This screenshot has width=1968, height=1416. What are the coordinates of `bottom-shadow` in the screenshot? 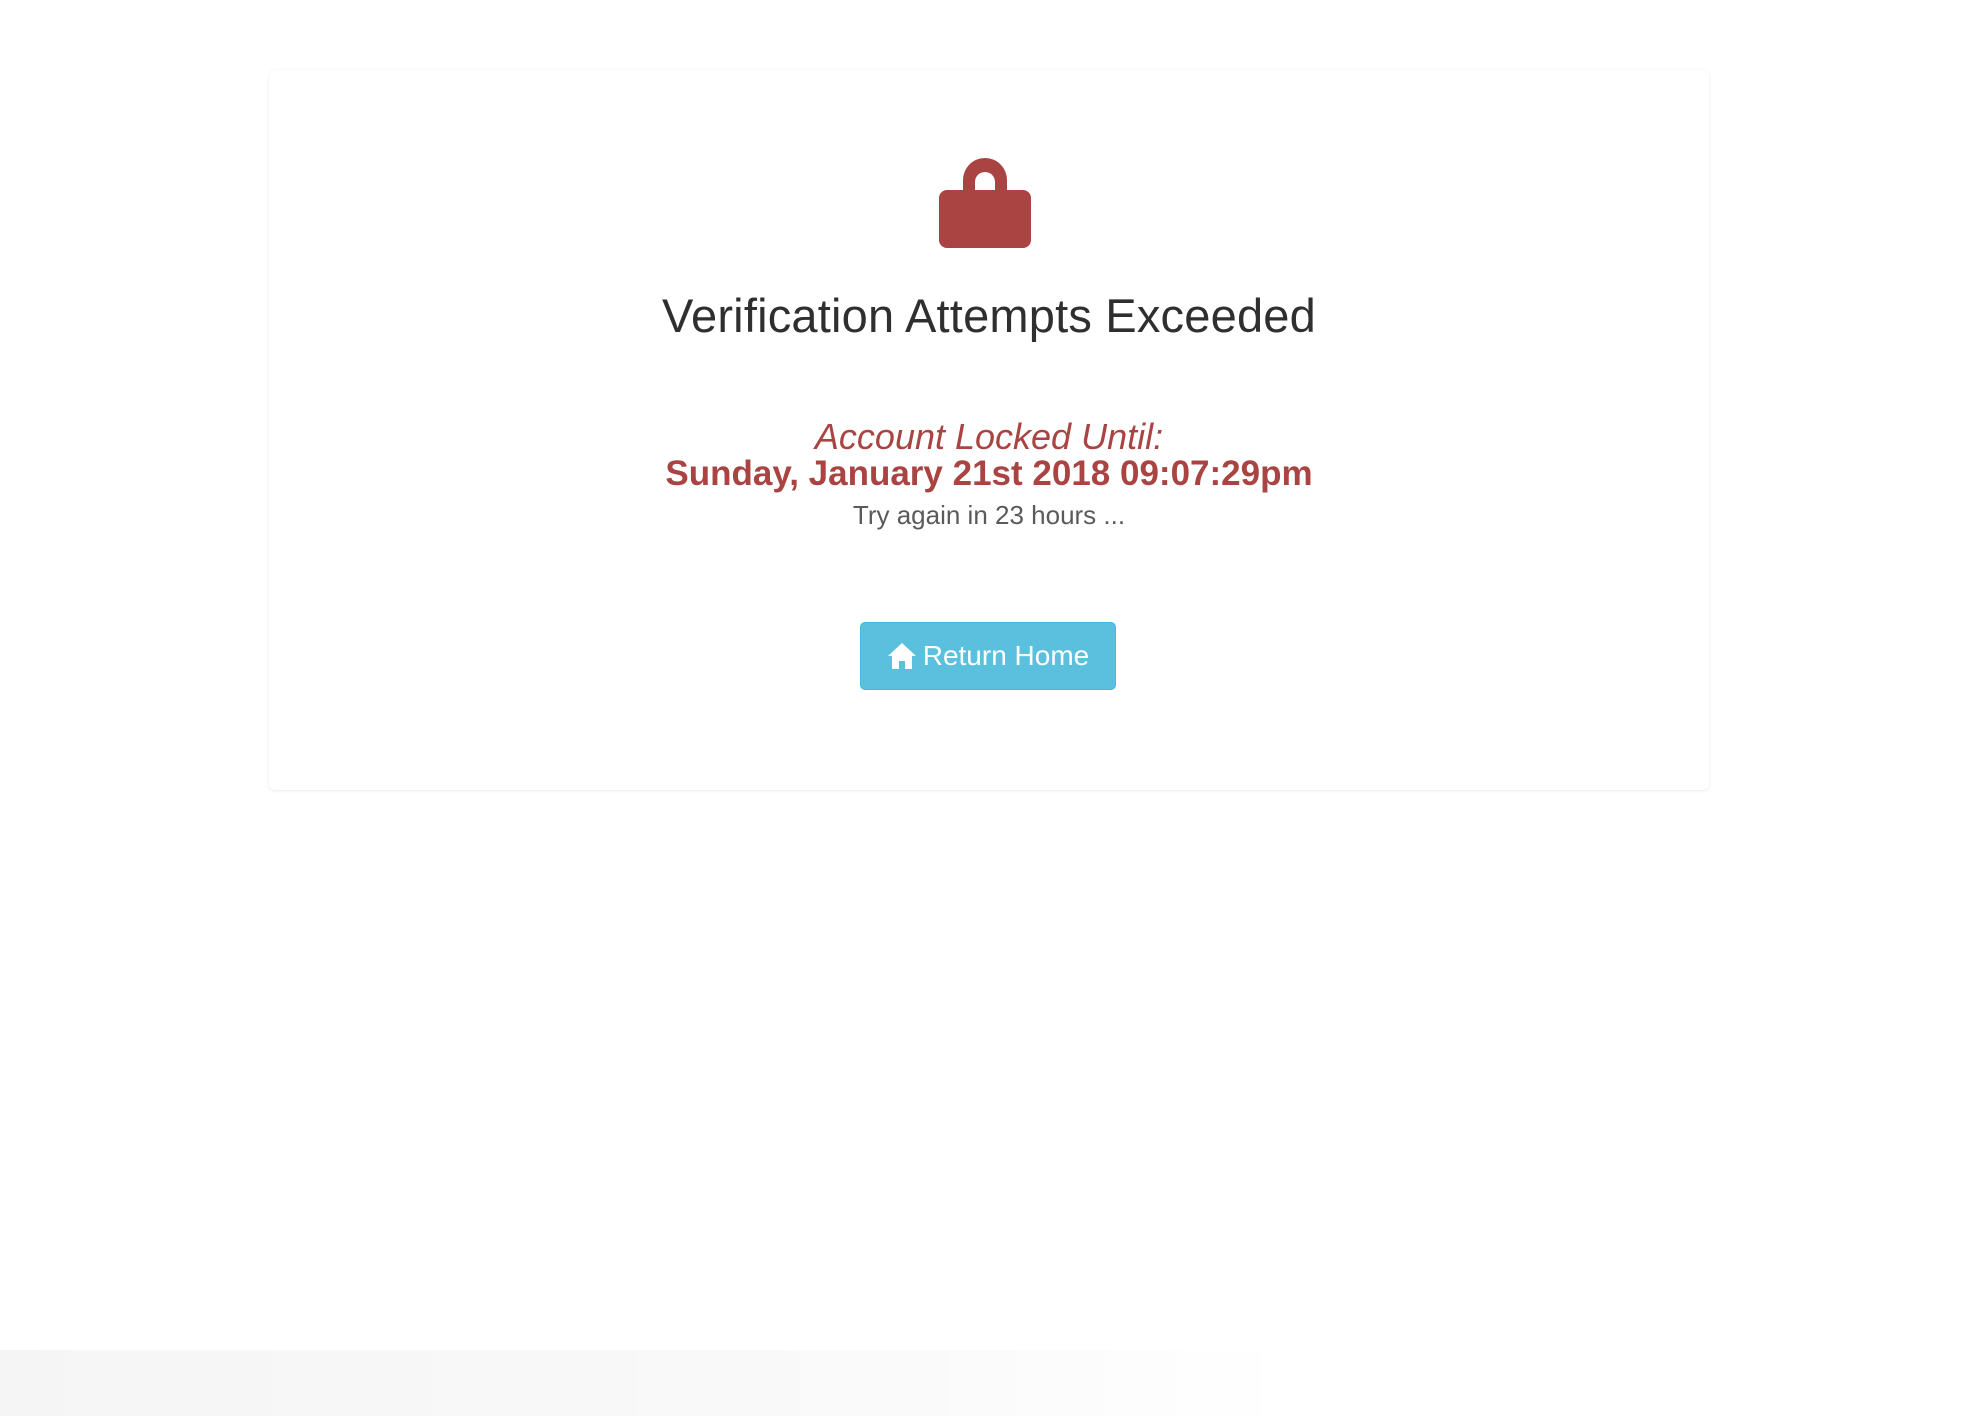 It's located at (650, 1383).